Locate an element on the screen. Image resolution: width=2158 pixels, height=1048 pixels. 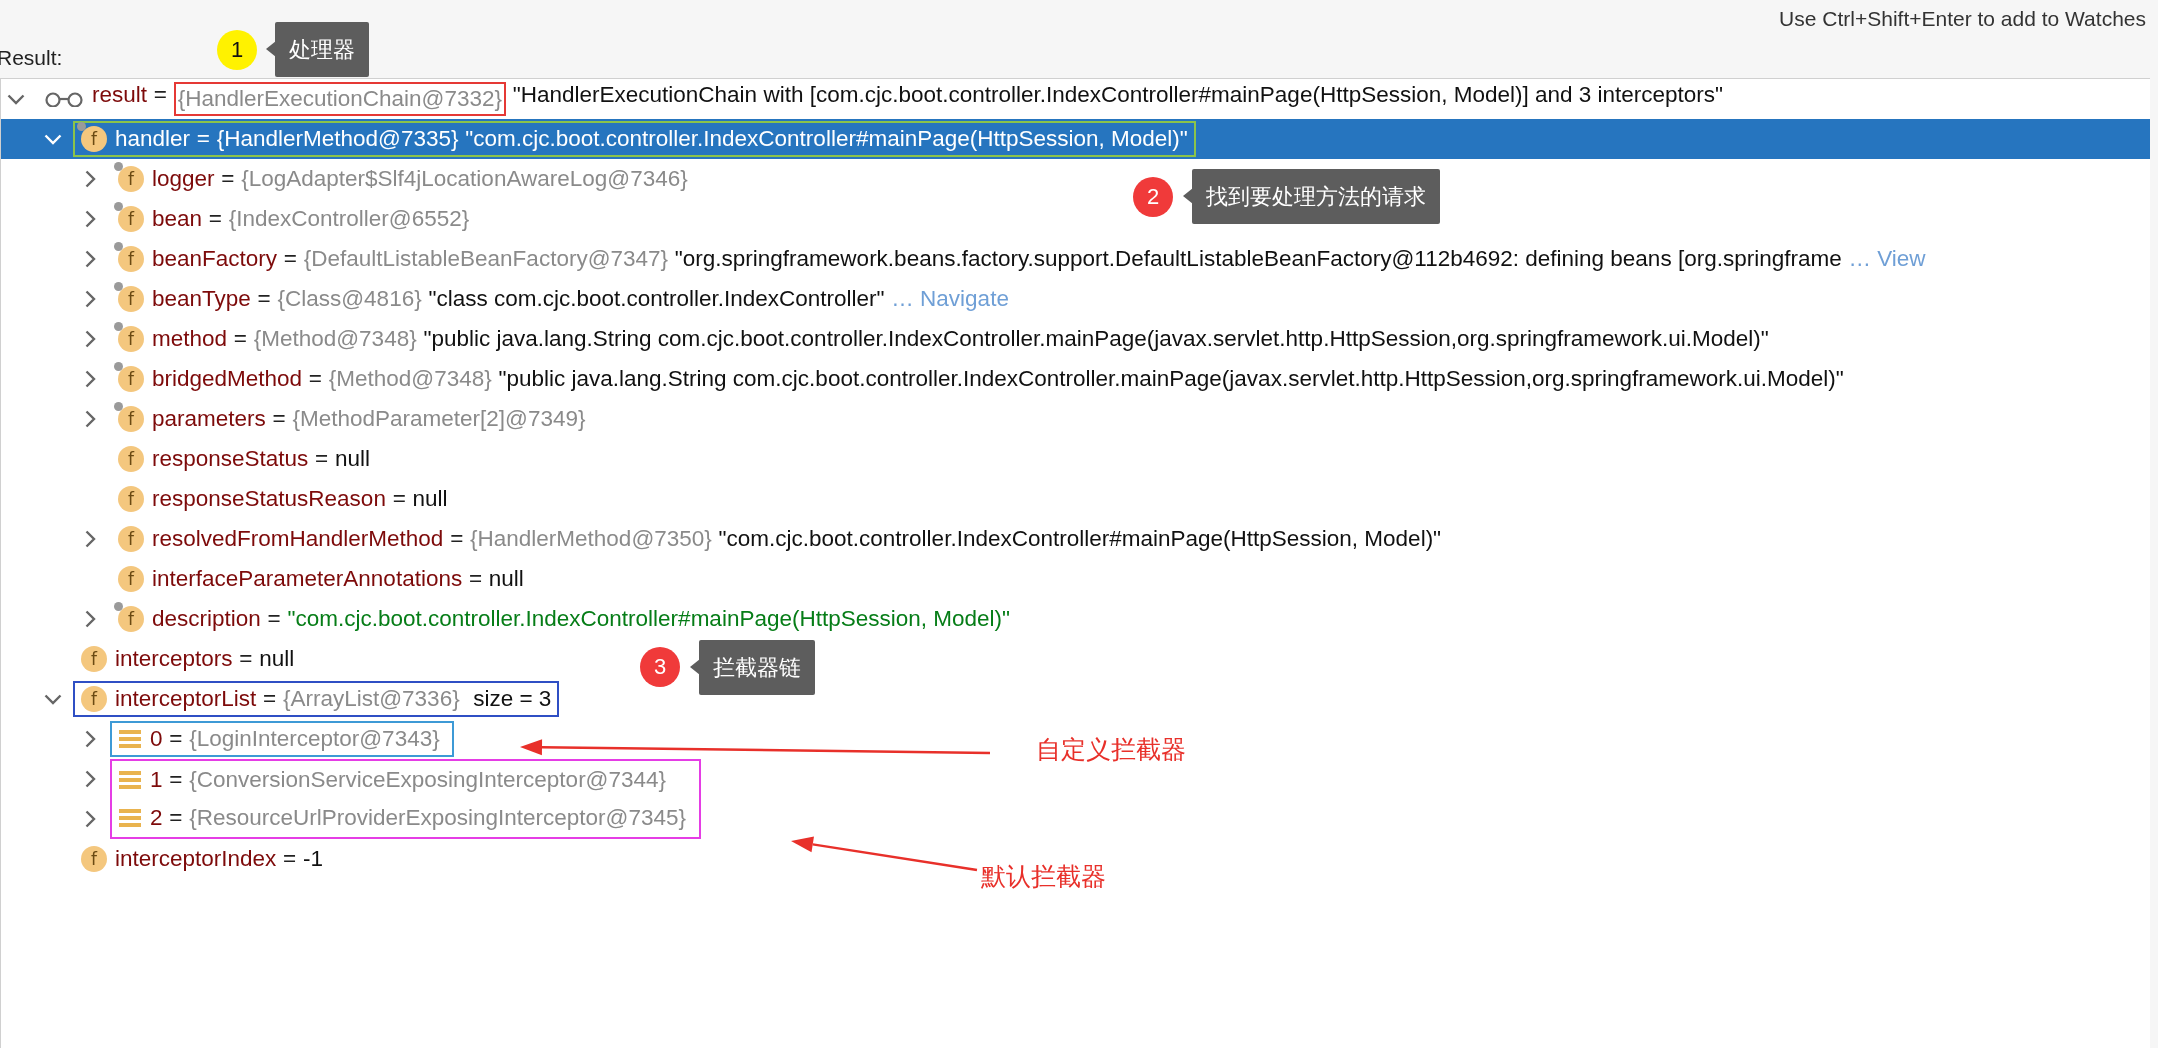
object-type: {ConversionServiceExposingInterceptor@7344} is located at coordinates (428, 780).